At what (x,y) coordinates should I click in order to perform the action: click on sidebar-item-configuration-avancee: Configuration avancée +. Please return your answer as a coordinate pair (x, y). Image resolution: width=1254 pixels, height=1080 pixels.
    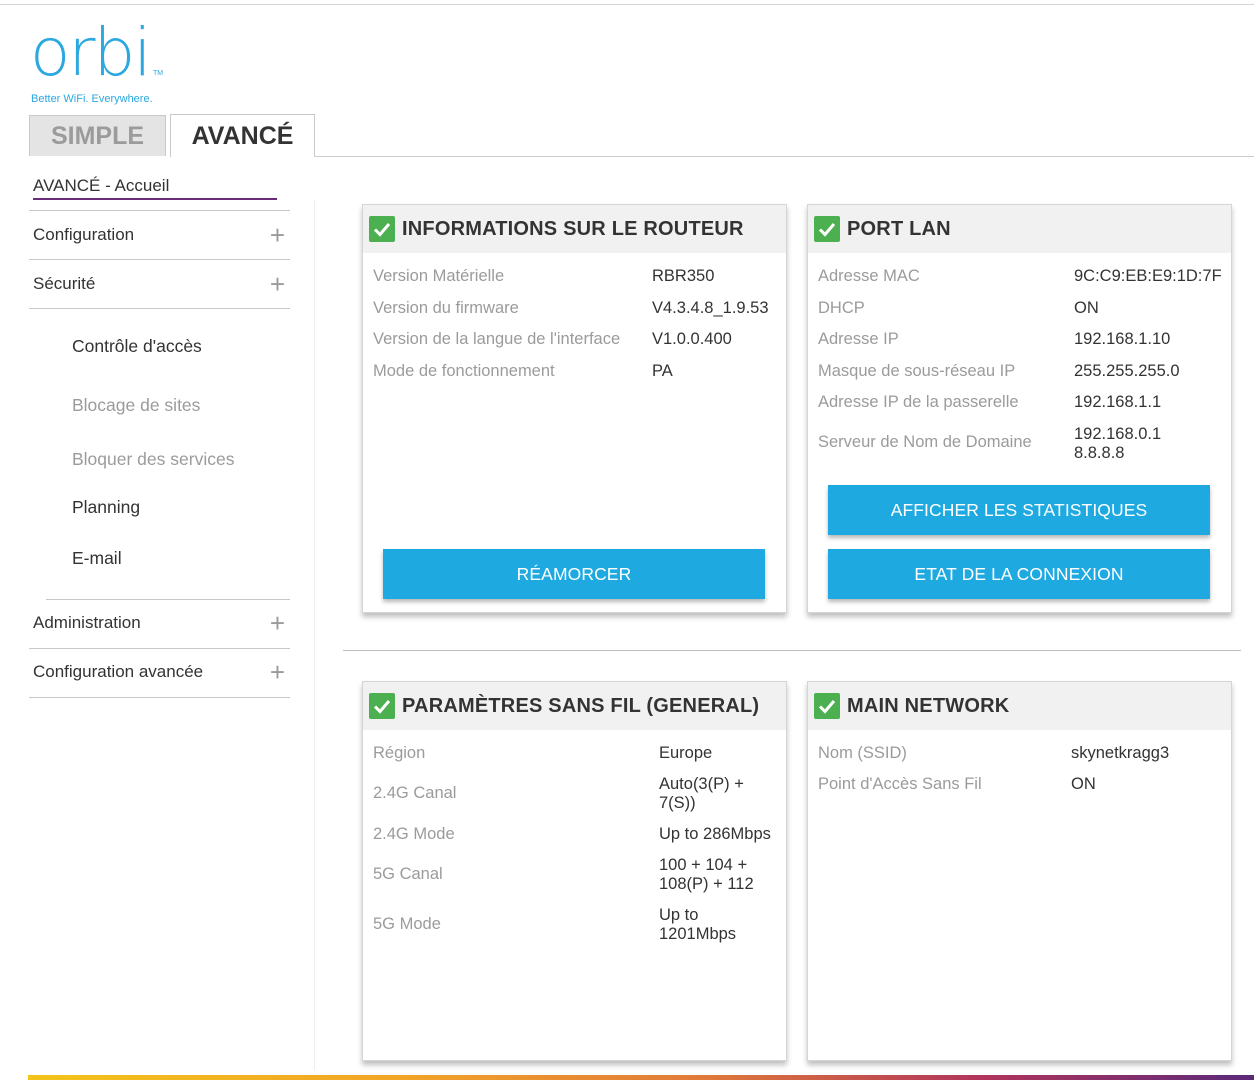
    Looking at the image, I should click on (159, 672).